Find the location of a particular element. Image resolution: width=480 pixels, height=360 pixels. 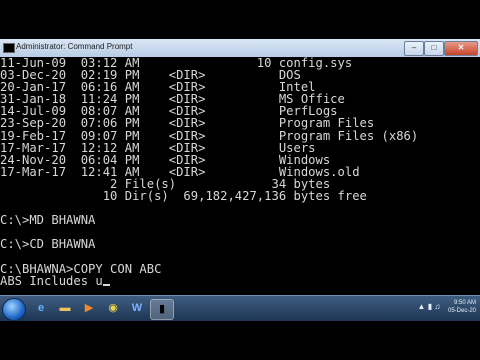

text-cursor is located at coordinates (106, 284).